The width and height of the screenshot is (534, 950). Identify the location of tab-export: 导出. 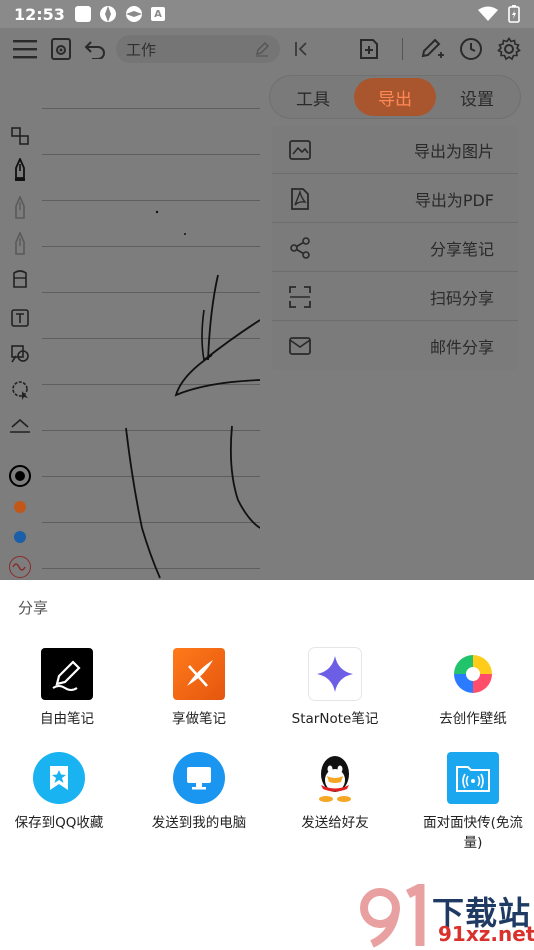
(395, 97).